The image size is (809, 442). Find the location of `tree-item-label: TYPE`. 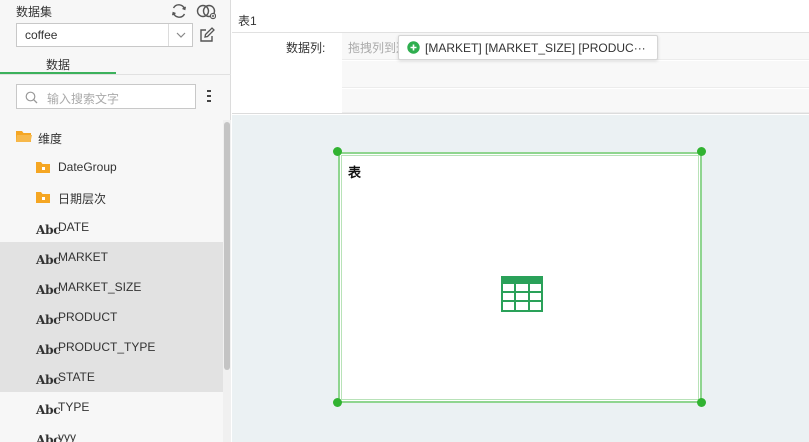

tree-item-label: TYPE is located at coordinates (74, 407).